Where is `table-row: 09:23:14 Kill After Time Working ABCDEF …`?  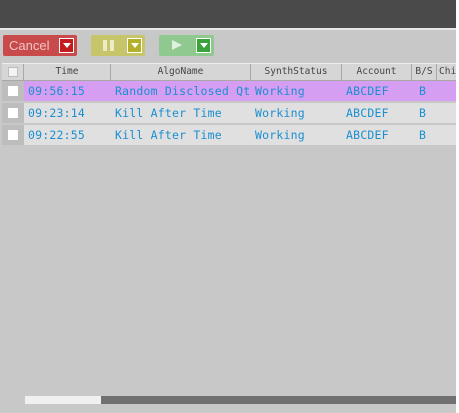 table-row: 09:23:14 Kill After Time Working ABCDEF … is located at coordinates (229, 113).